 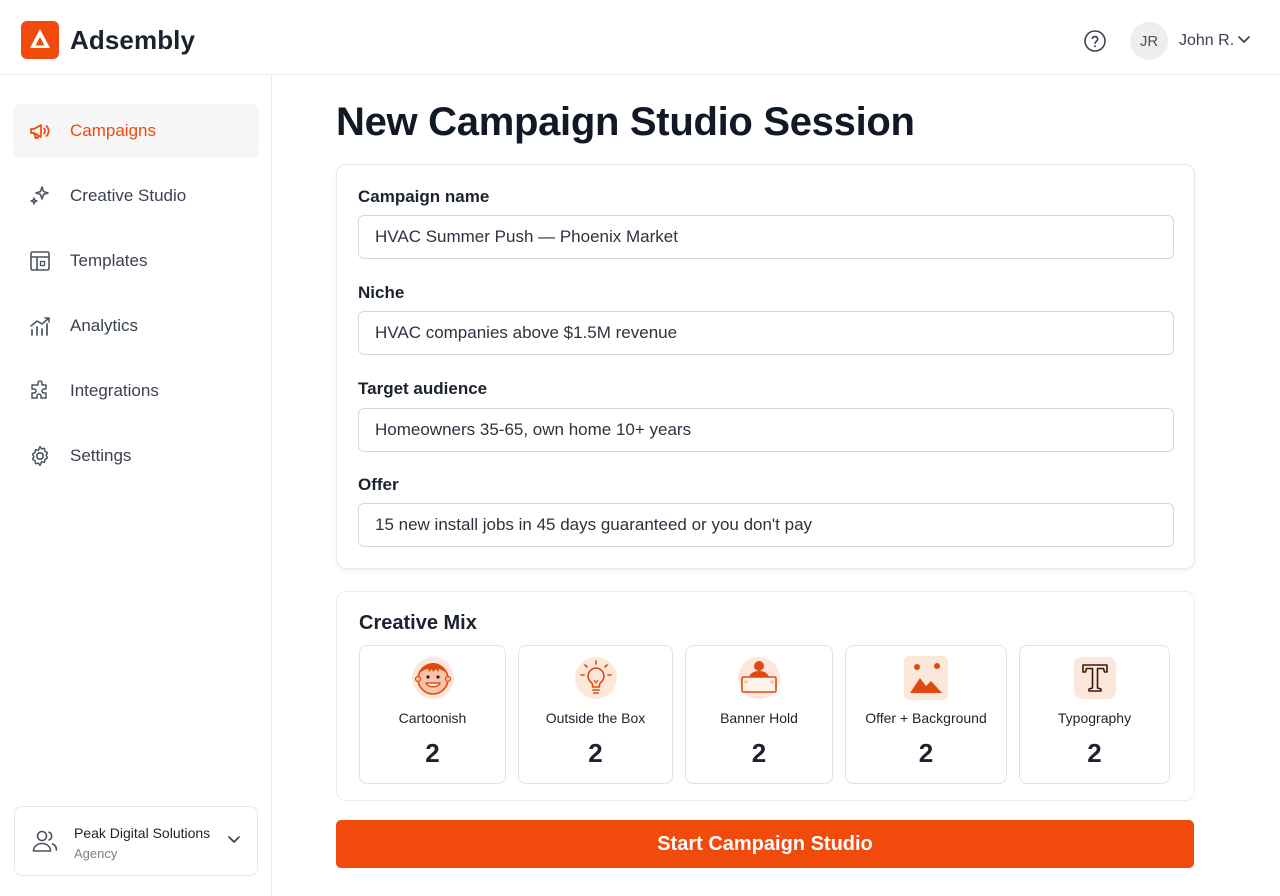 I want to click on creative-mix-tile-typography: Typography 2, so click(x=1094, y=714).